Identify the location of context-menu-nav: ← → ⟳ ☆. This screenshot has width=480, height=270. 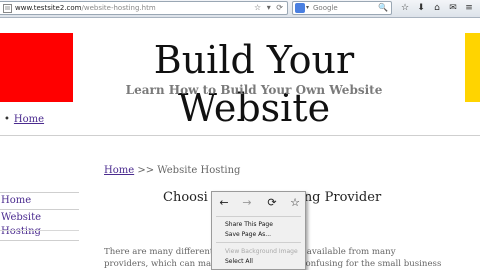
(258, 203).